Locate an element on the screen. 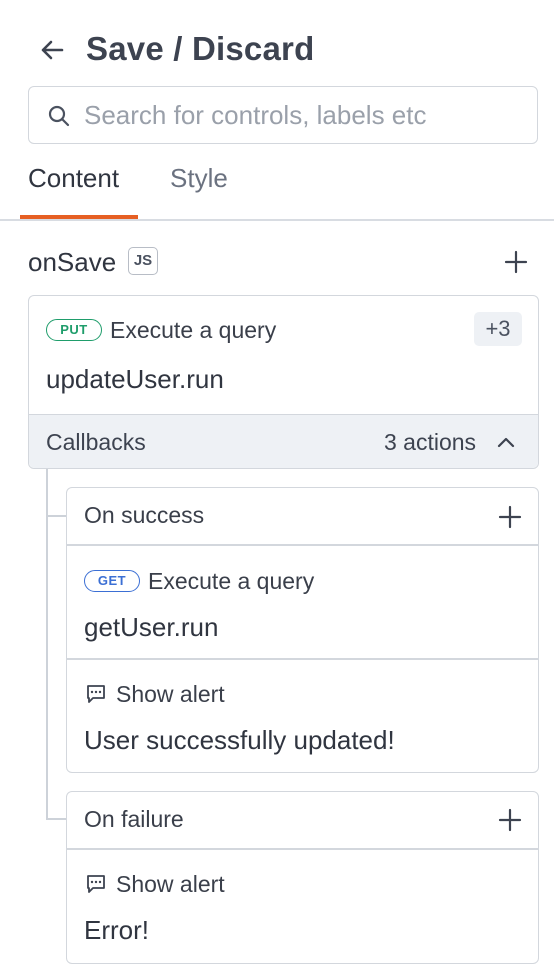  method-badge-put: PUT is located at coordinates (74, 330).